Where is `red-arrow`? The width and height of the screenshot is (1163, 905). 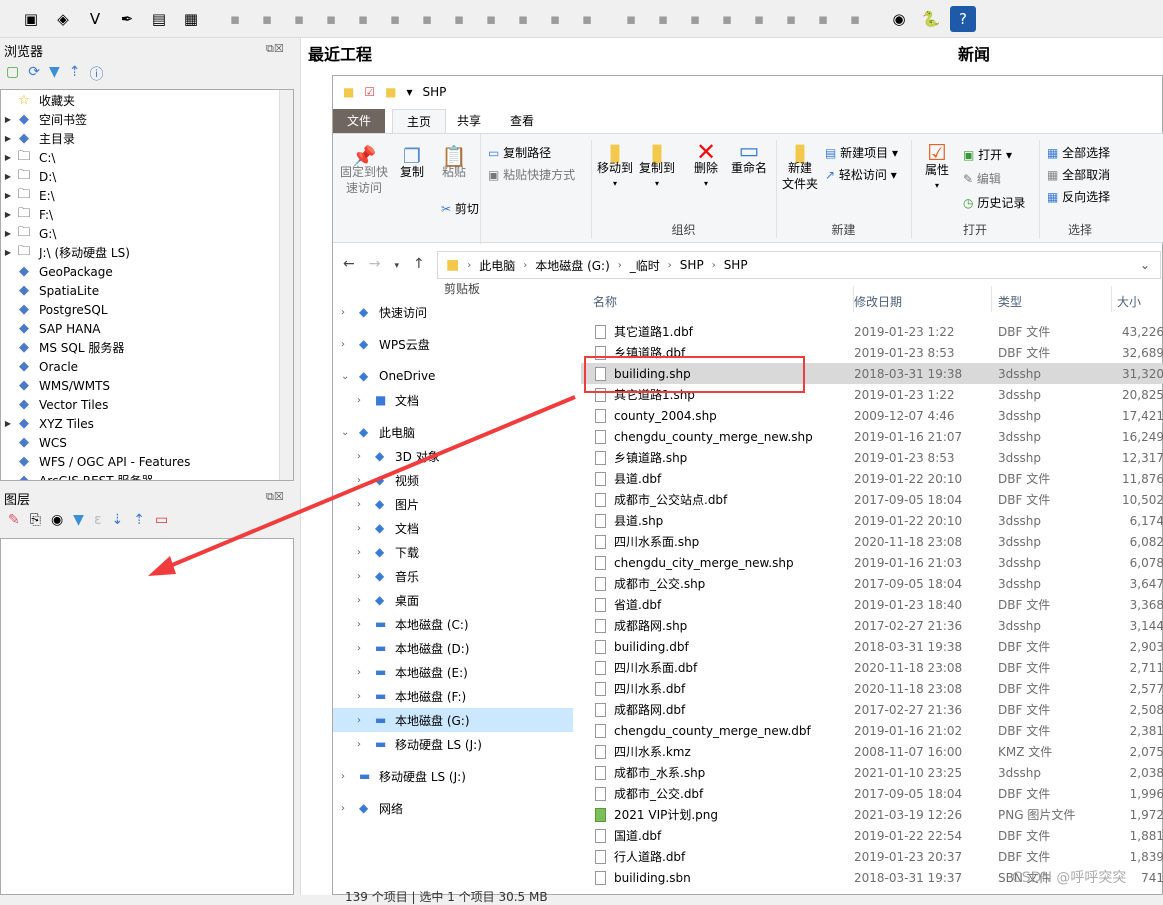 red-arrow is located at coordinates (362, 485).